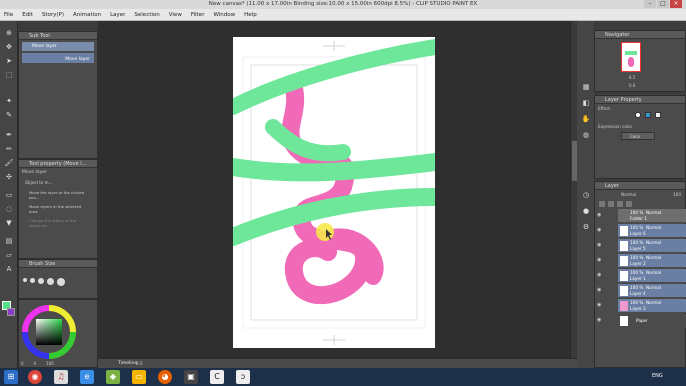 Image resolution: width=686 pixels, height=386 pixels. Describe the element at coordinates (35, 377) in the screenshot. I see `chrome-icon: ◉` at that location.